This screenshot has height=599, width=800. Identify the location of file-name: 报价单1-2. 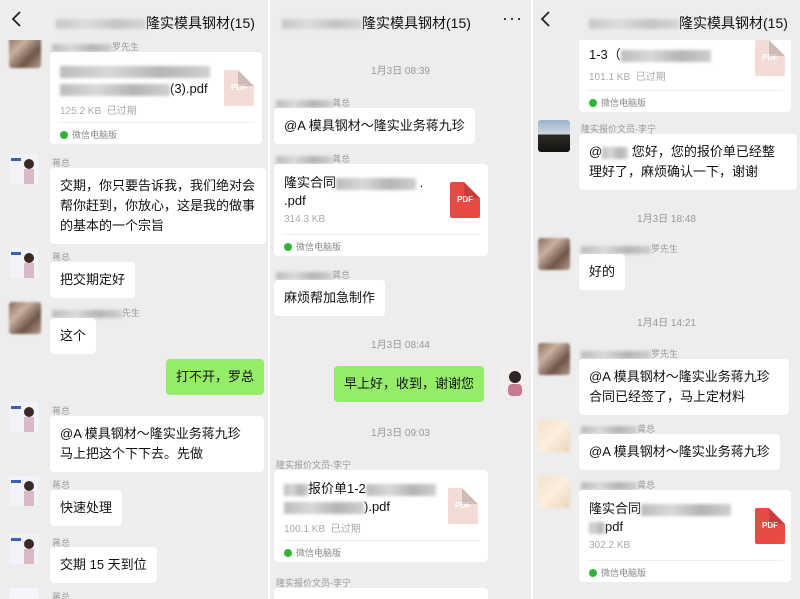
(360, 489).